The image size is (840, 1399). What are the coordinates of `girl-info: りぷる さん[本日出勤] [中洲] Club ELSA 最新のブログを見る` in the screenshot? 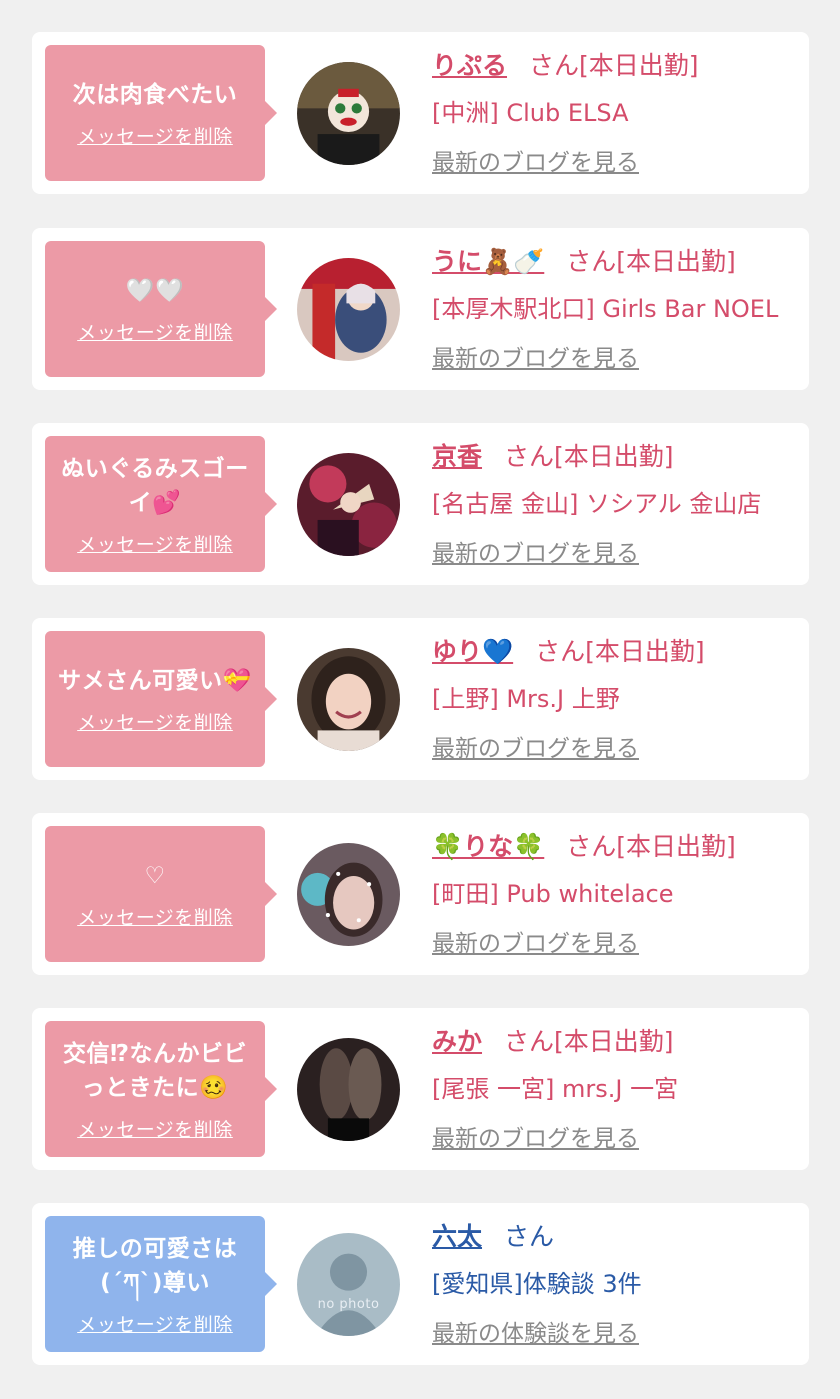 It's located at (615, 110).